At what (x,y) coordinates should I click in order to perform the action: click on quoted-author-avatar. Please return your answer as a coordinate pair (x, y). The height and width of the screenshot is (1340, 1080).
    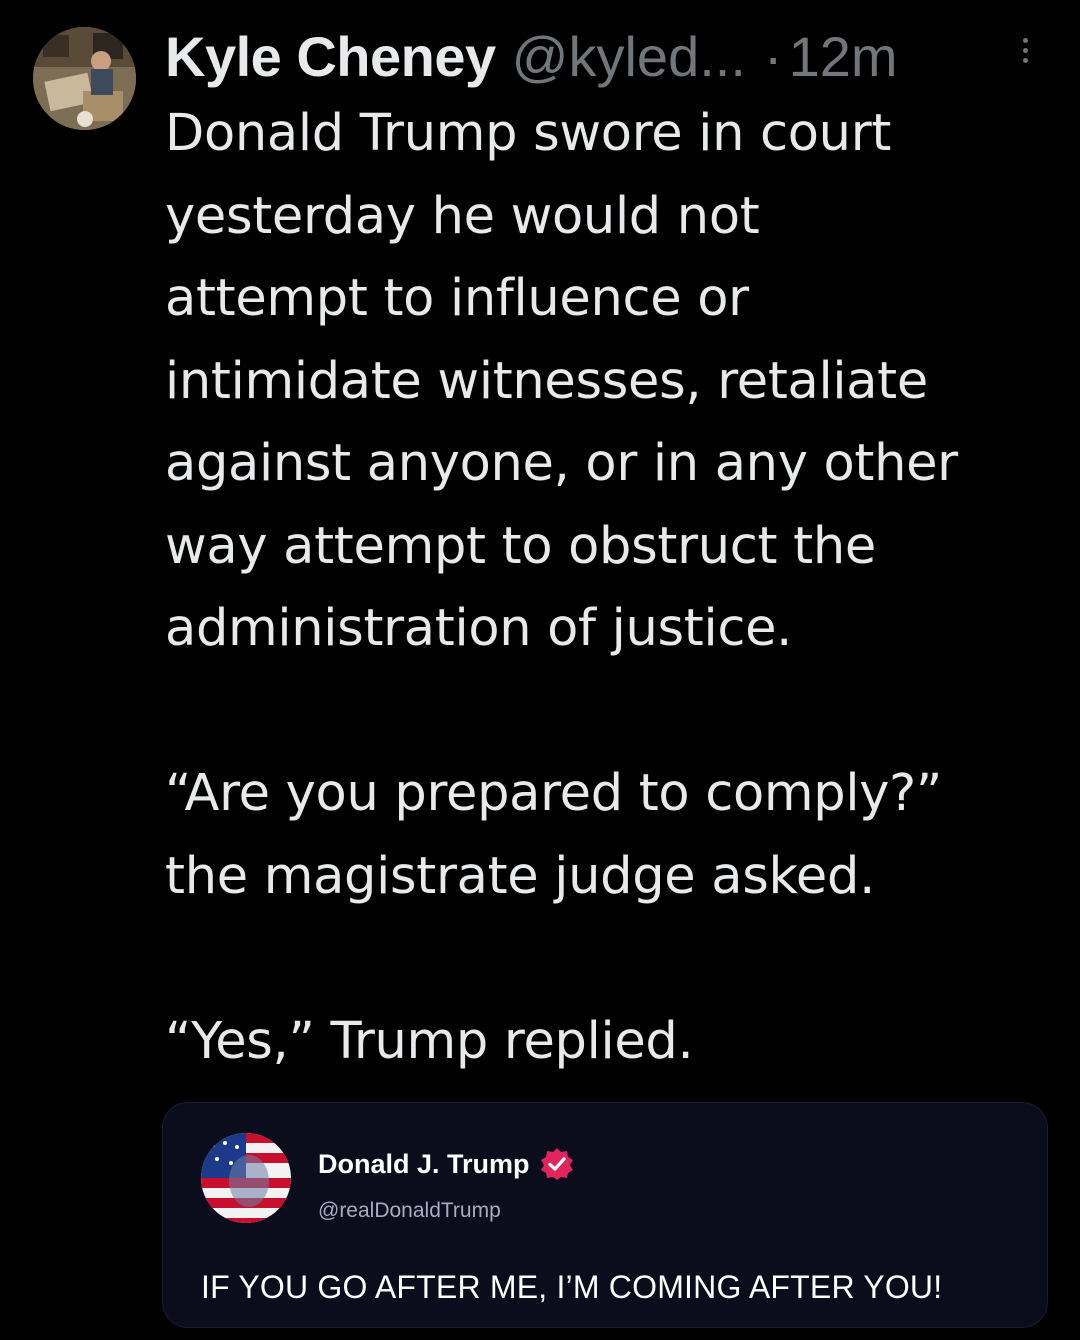
    Looking at the image, I should click on (246, 1178).